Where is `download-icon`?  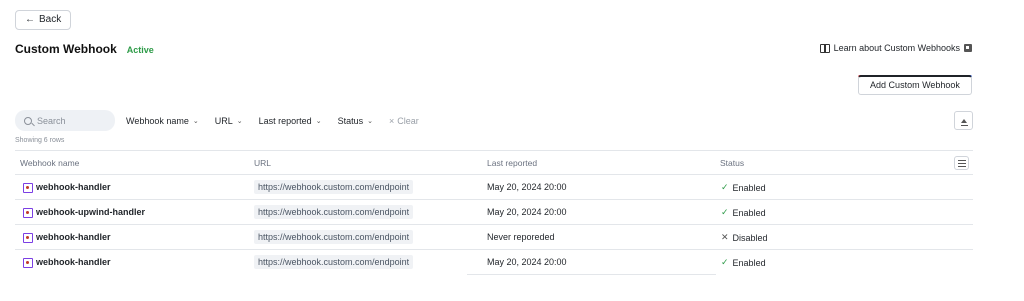 download-icon is located at coordinates (963, 120).